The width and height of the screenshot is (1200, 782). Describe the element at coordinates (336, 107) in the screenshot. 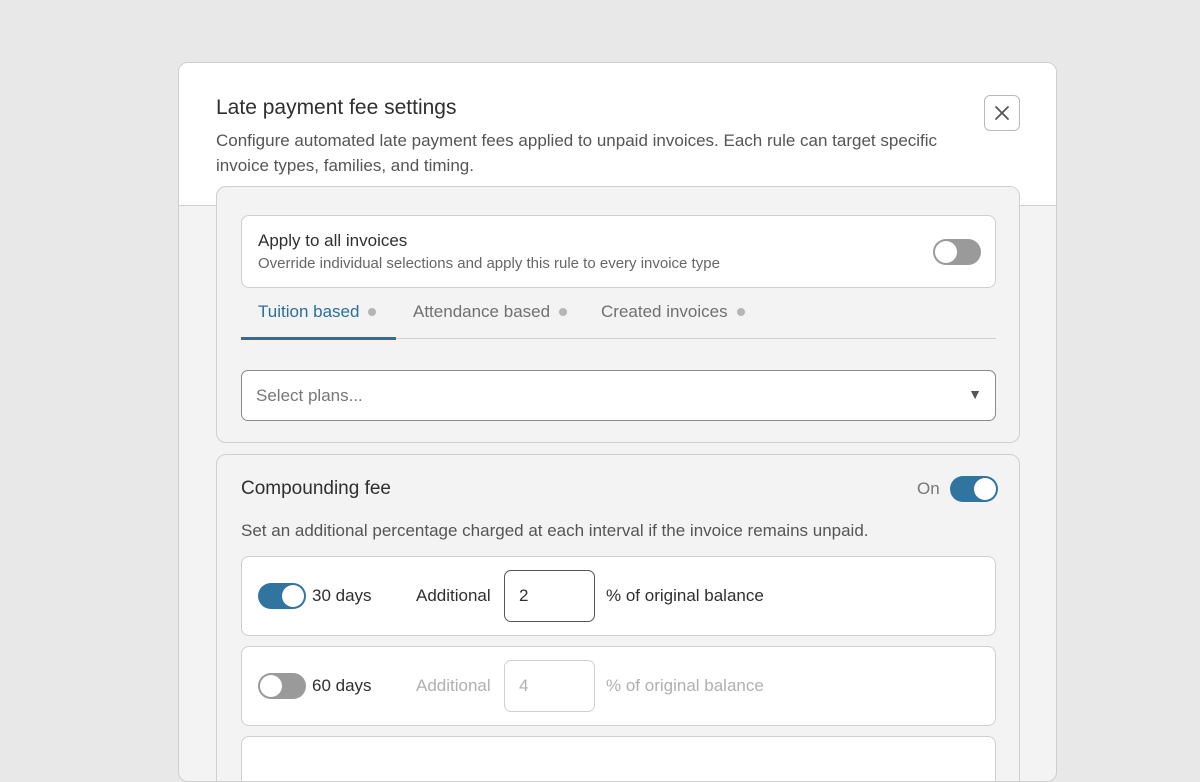

I see `modal-title: Late payment fee settings` at that location.